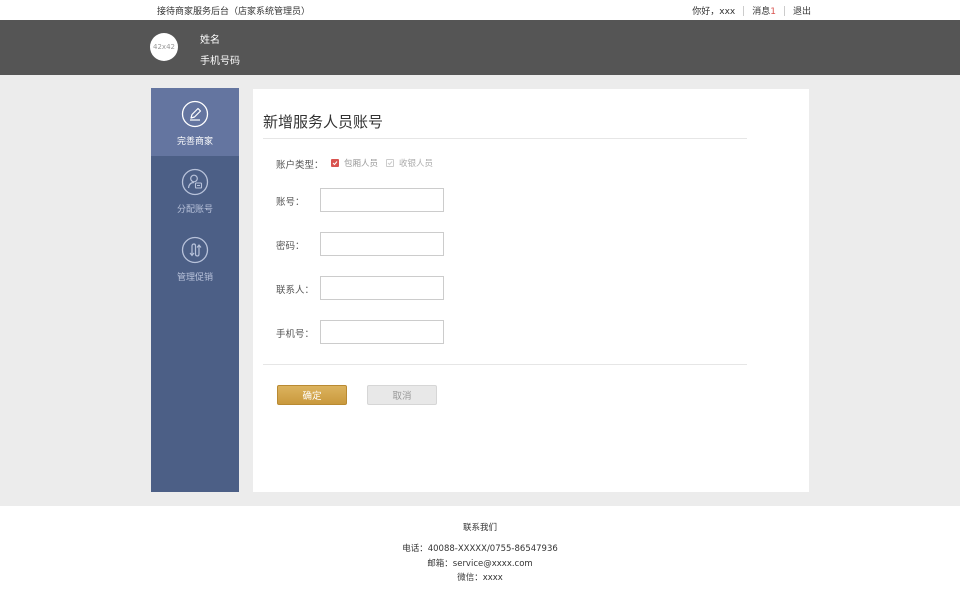 This screenshot has width=960, height=600. Describe the element at coordinates (164, 47) in the screenshot. I see `avatar: 42x42` at that location.